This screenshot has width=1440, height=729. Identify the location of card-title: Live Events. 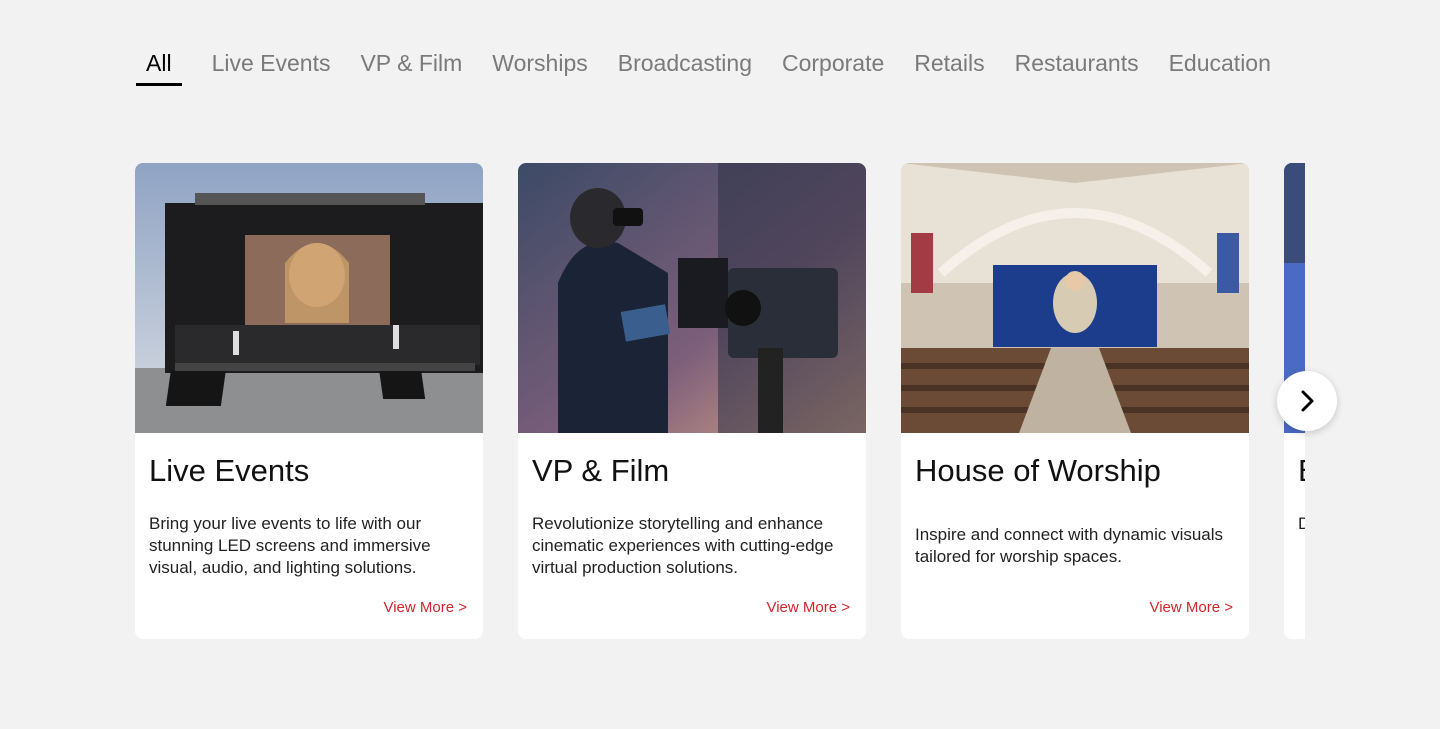
(229, 470).